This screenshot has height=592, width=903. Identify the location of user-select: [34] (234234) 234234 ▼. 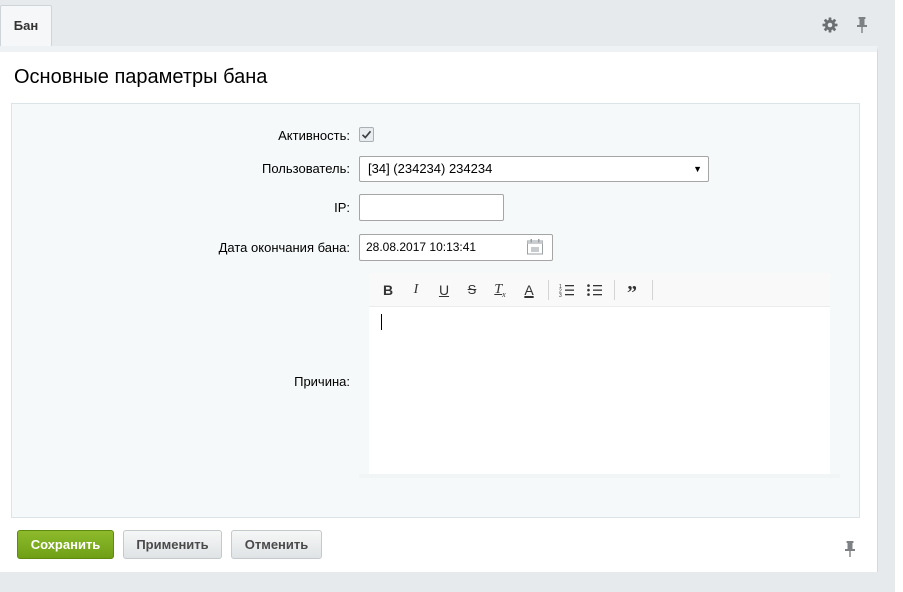
(534, 169).